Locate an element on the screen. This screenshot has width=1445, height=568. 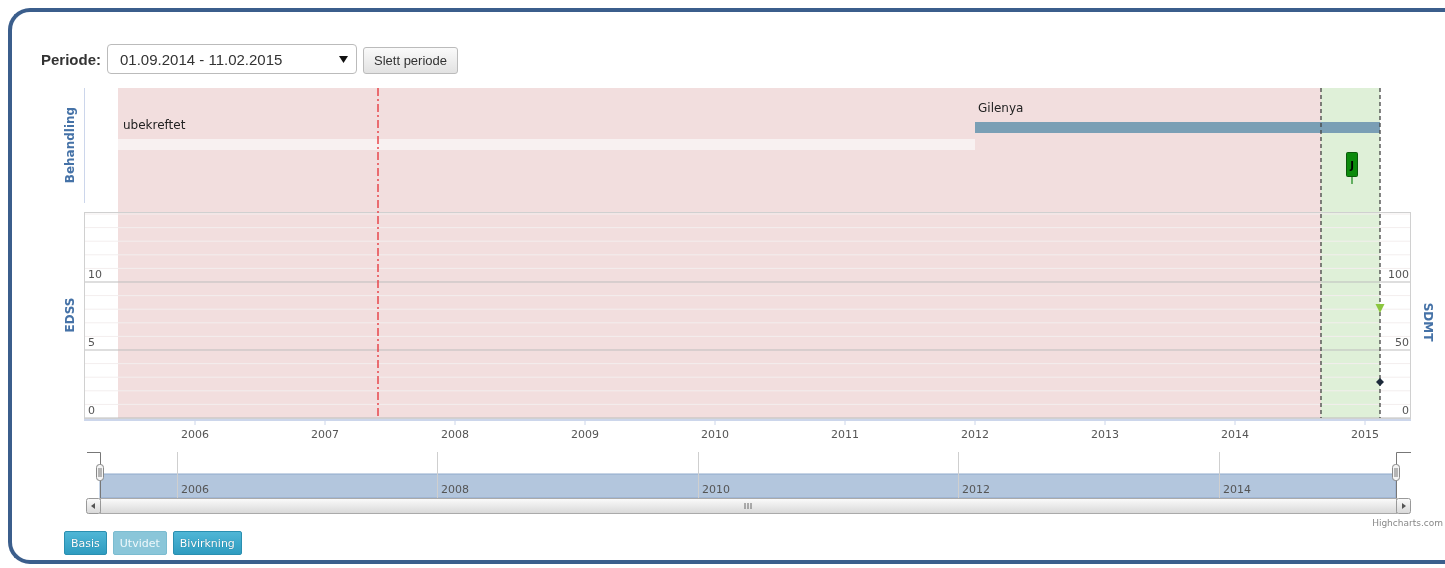
view-button: Utvidet is located at coordinates (139, 543).